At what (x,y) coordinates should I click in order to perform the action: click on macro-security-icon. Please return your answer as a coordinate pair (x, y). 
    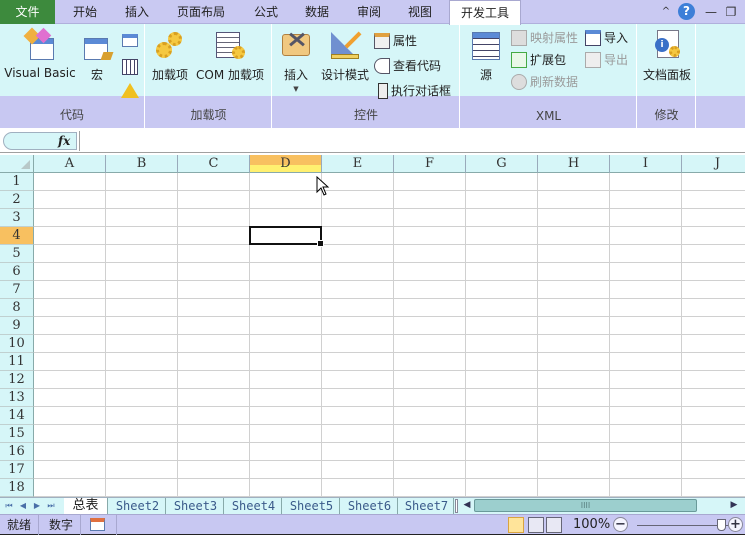
    Looking at the image, I should click on (130, 90).